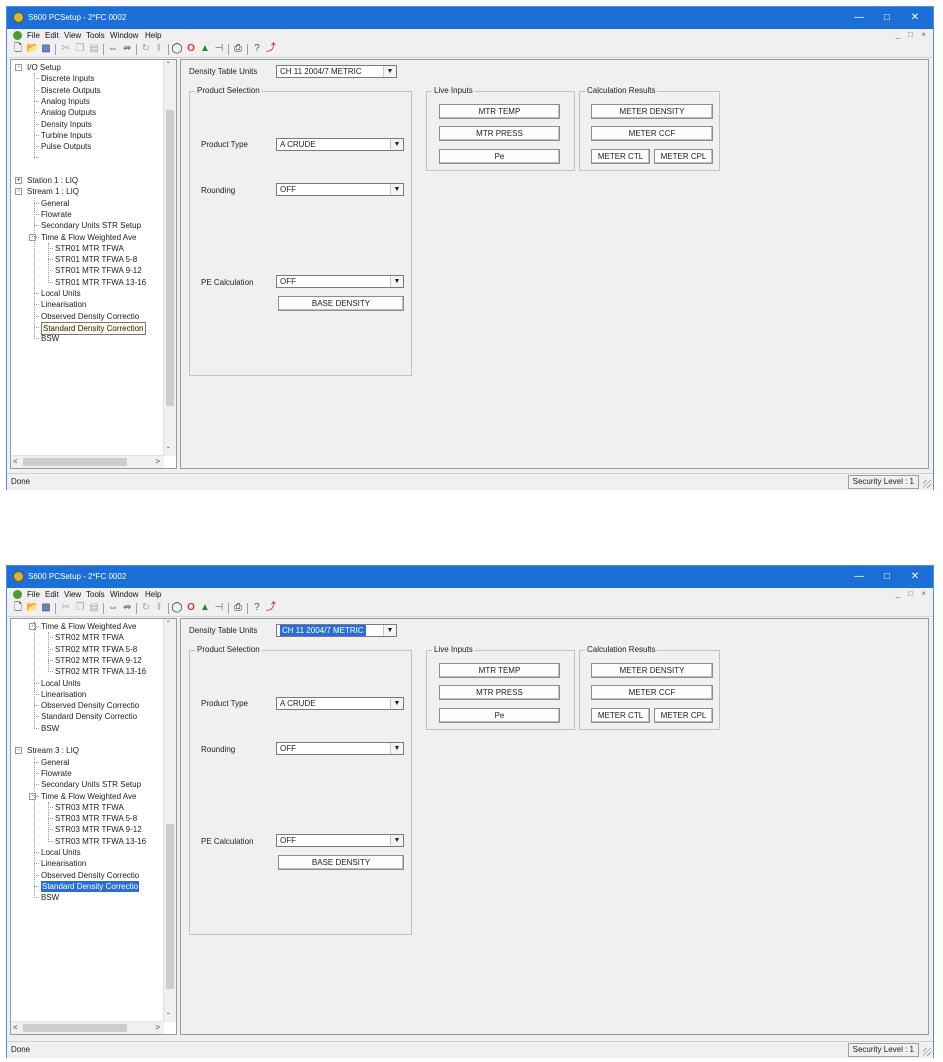 The image size is (943, 1062). I want to click on maximize-button: □, so click(887, 18).